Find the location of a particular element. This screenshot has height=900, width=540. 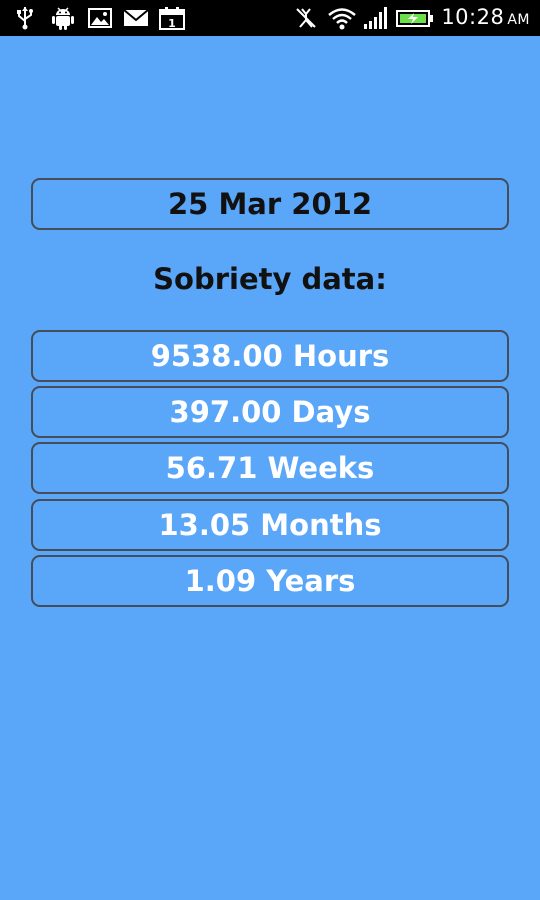

status-clock: 10:28 AM is located at coordinates (485, 17).